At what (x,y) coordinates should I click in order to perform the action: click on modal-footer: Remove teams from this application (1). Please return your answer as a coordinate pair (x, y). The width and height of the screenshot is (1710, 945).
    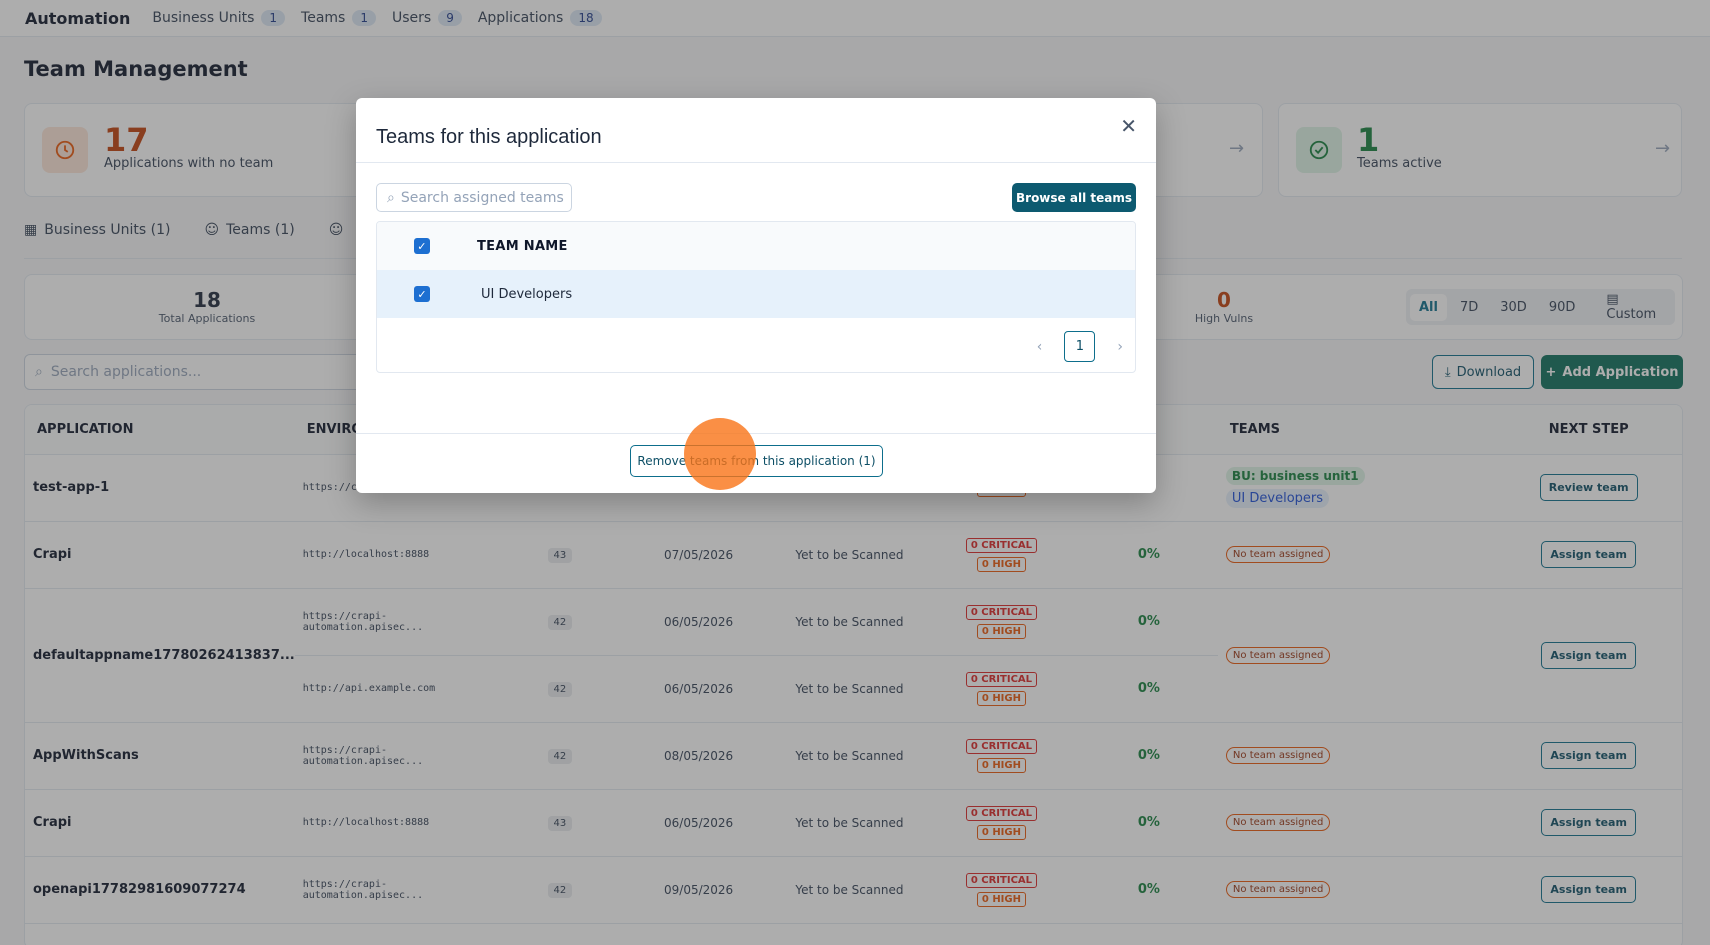
    Looking at the image, I should click on (756, 463).